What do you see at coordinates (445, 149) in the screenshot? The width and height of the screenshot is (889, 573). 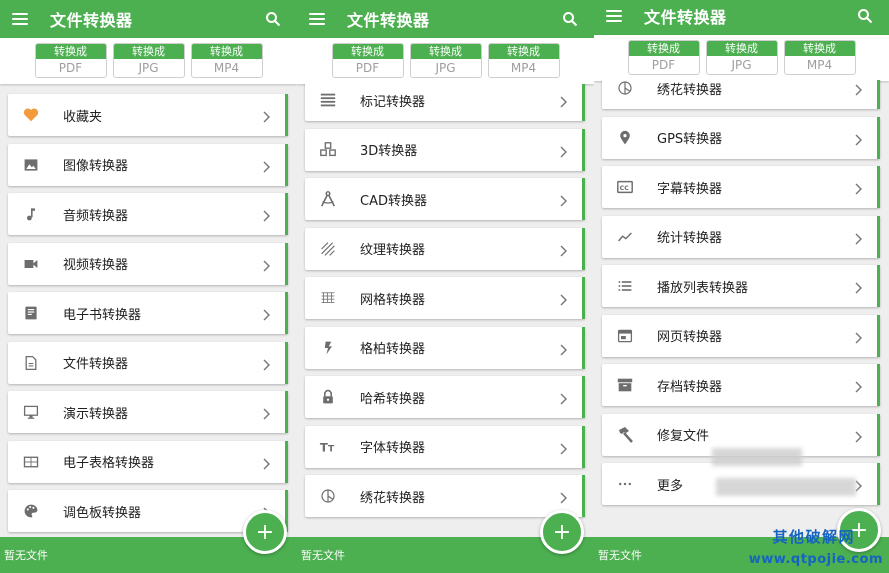 I see `converter-item: 3D转换器` at bounding box center [445, 149].